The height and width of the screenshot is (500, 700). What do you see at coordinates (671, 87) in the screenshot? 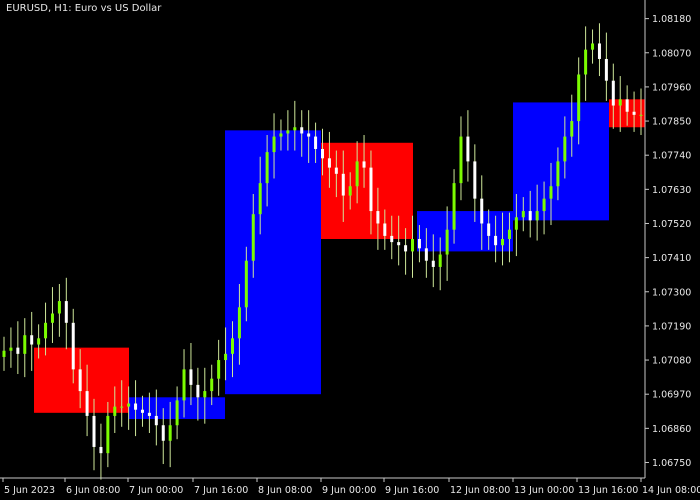
I see `price-tick-label: 1.07960` at bounding box center [671, 87].